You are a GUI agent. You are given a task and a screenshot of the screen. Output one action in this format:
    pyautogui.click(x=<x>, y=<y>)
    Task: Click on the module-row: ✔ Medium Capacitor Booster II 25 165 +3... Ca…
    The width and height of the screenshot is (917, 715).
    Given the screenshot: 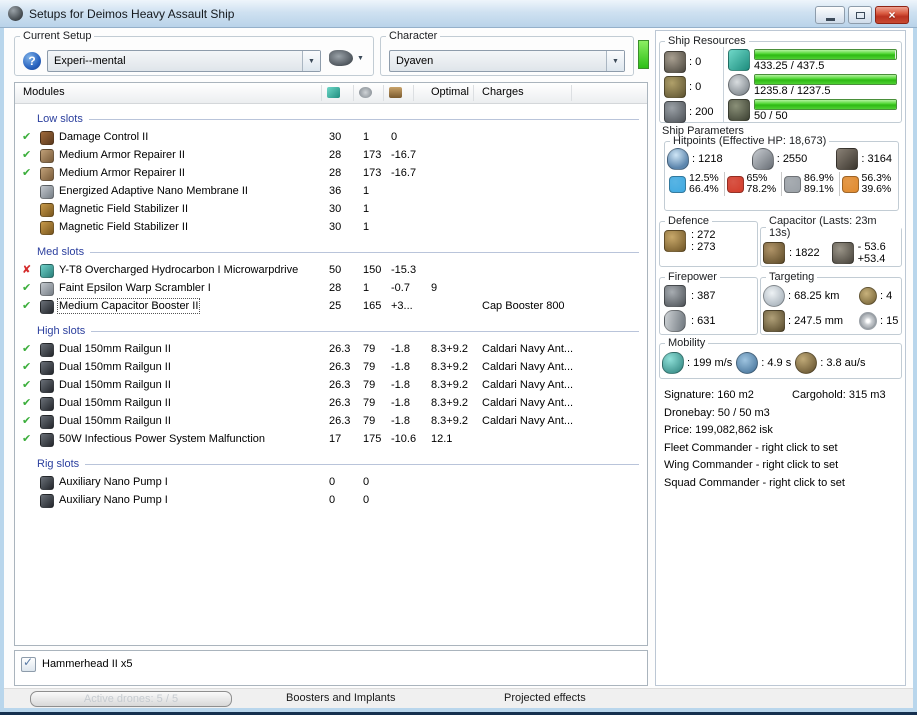 What is the action you would take?
    pyautogui.click(x=331, y=307)
    